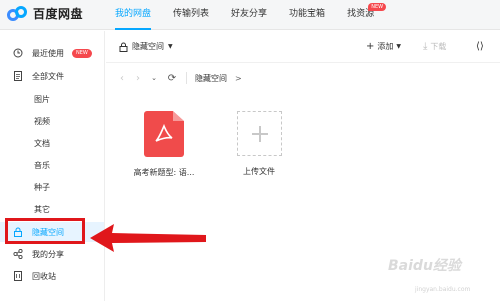 Image resolution: width=500 pixels, height=301 pixels. I want to click on sidebar-item-label: 图片, so click(42, 99).